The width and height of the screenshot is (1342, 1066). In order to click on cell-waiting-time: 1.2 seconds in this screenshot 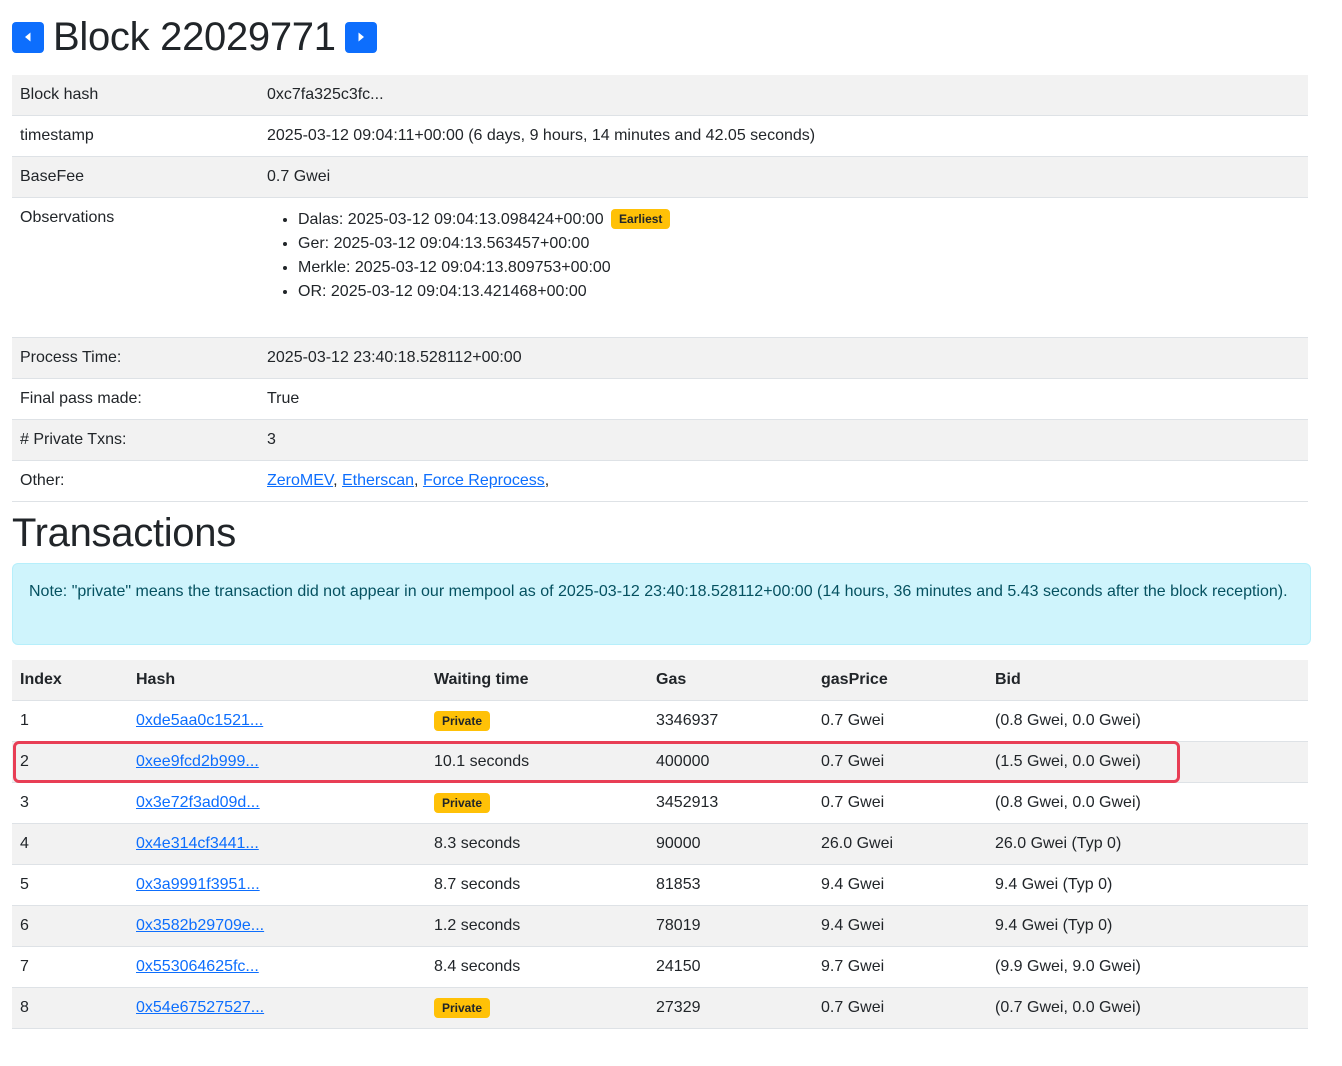, I will do `click(537, 926)`.